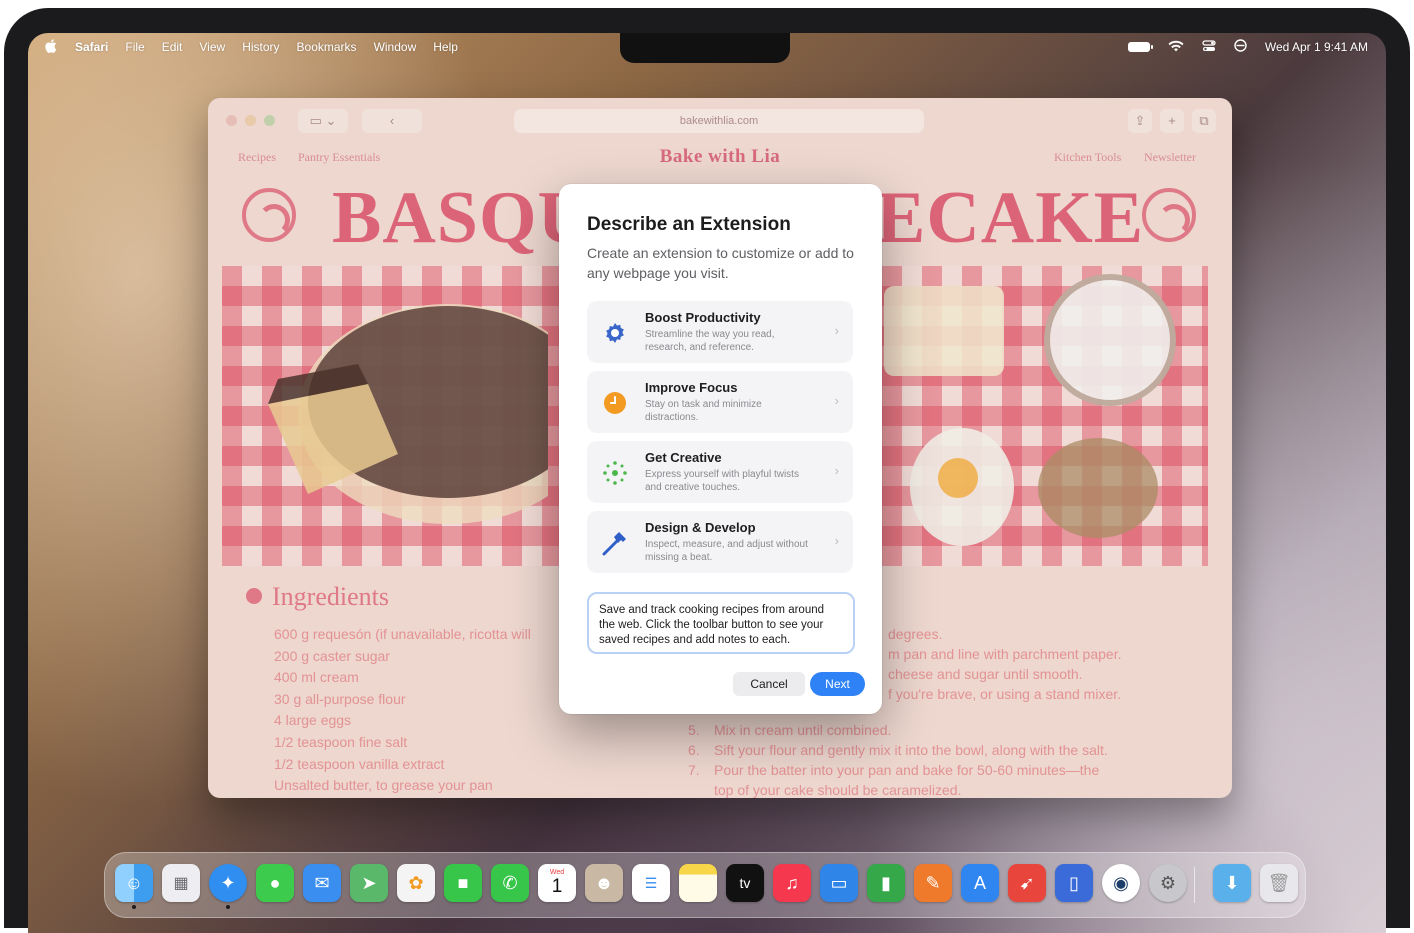 Image resolution: width=1414 pixels, height=933 pixels. I want to click on ingredient-item: 4 large eggs, so click(313, 720).